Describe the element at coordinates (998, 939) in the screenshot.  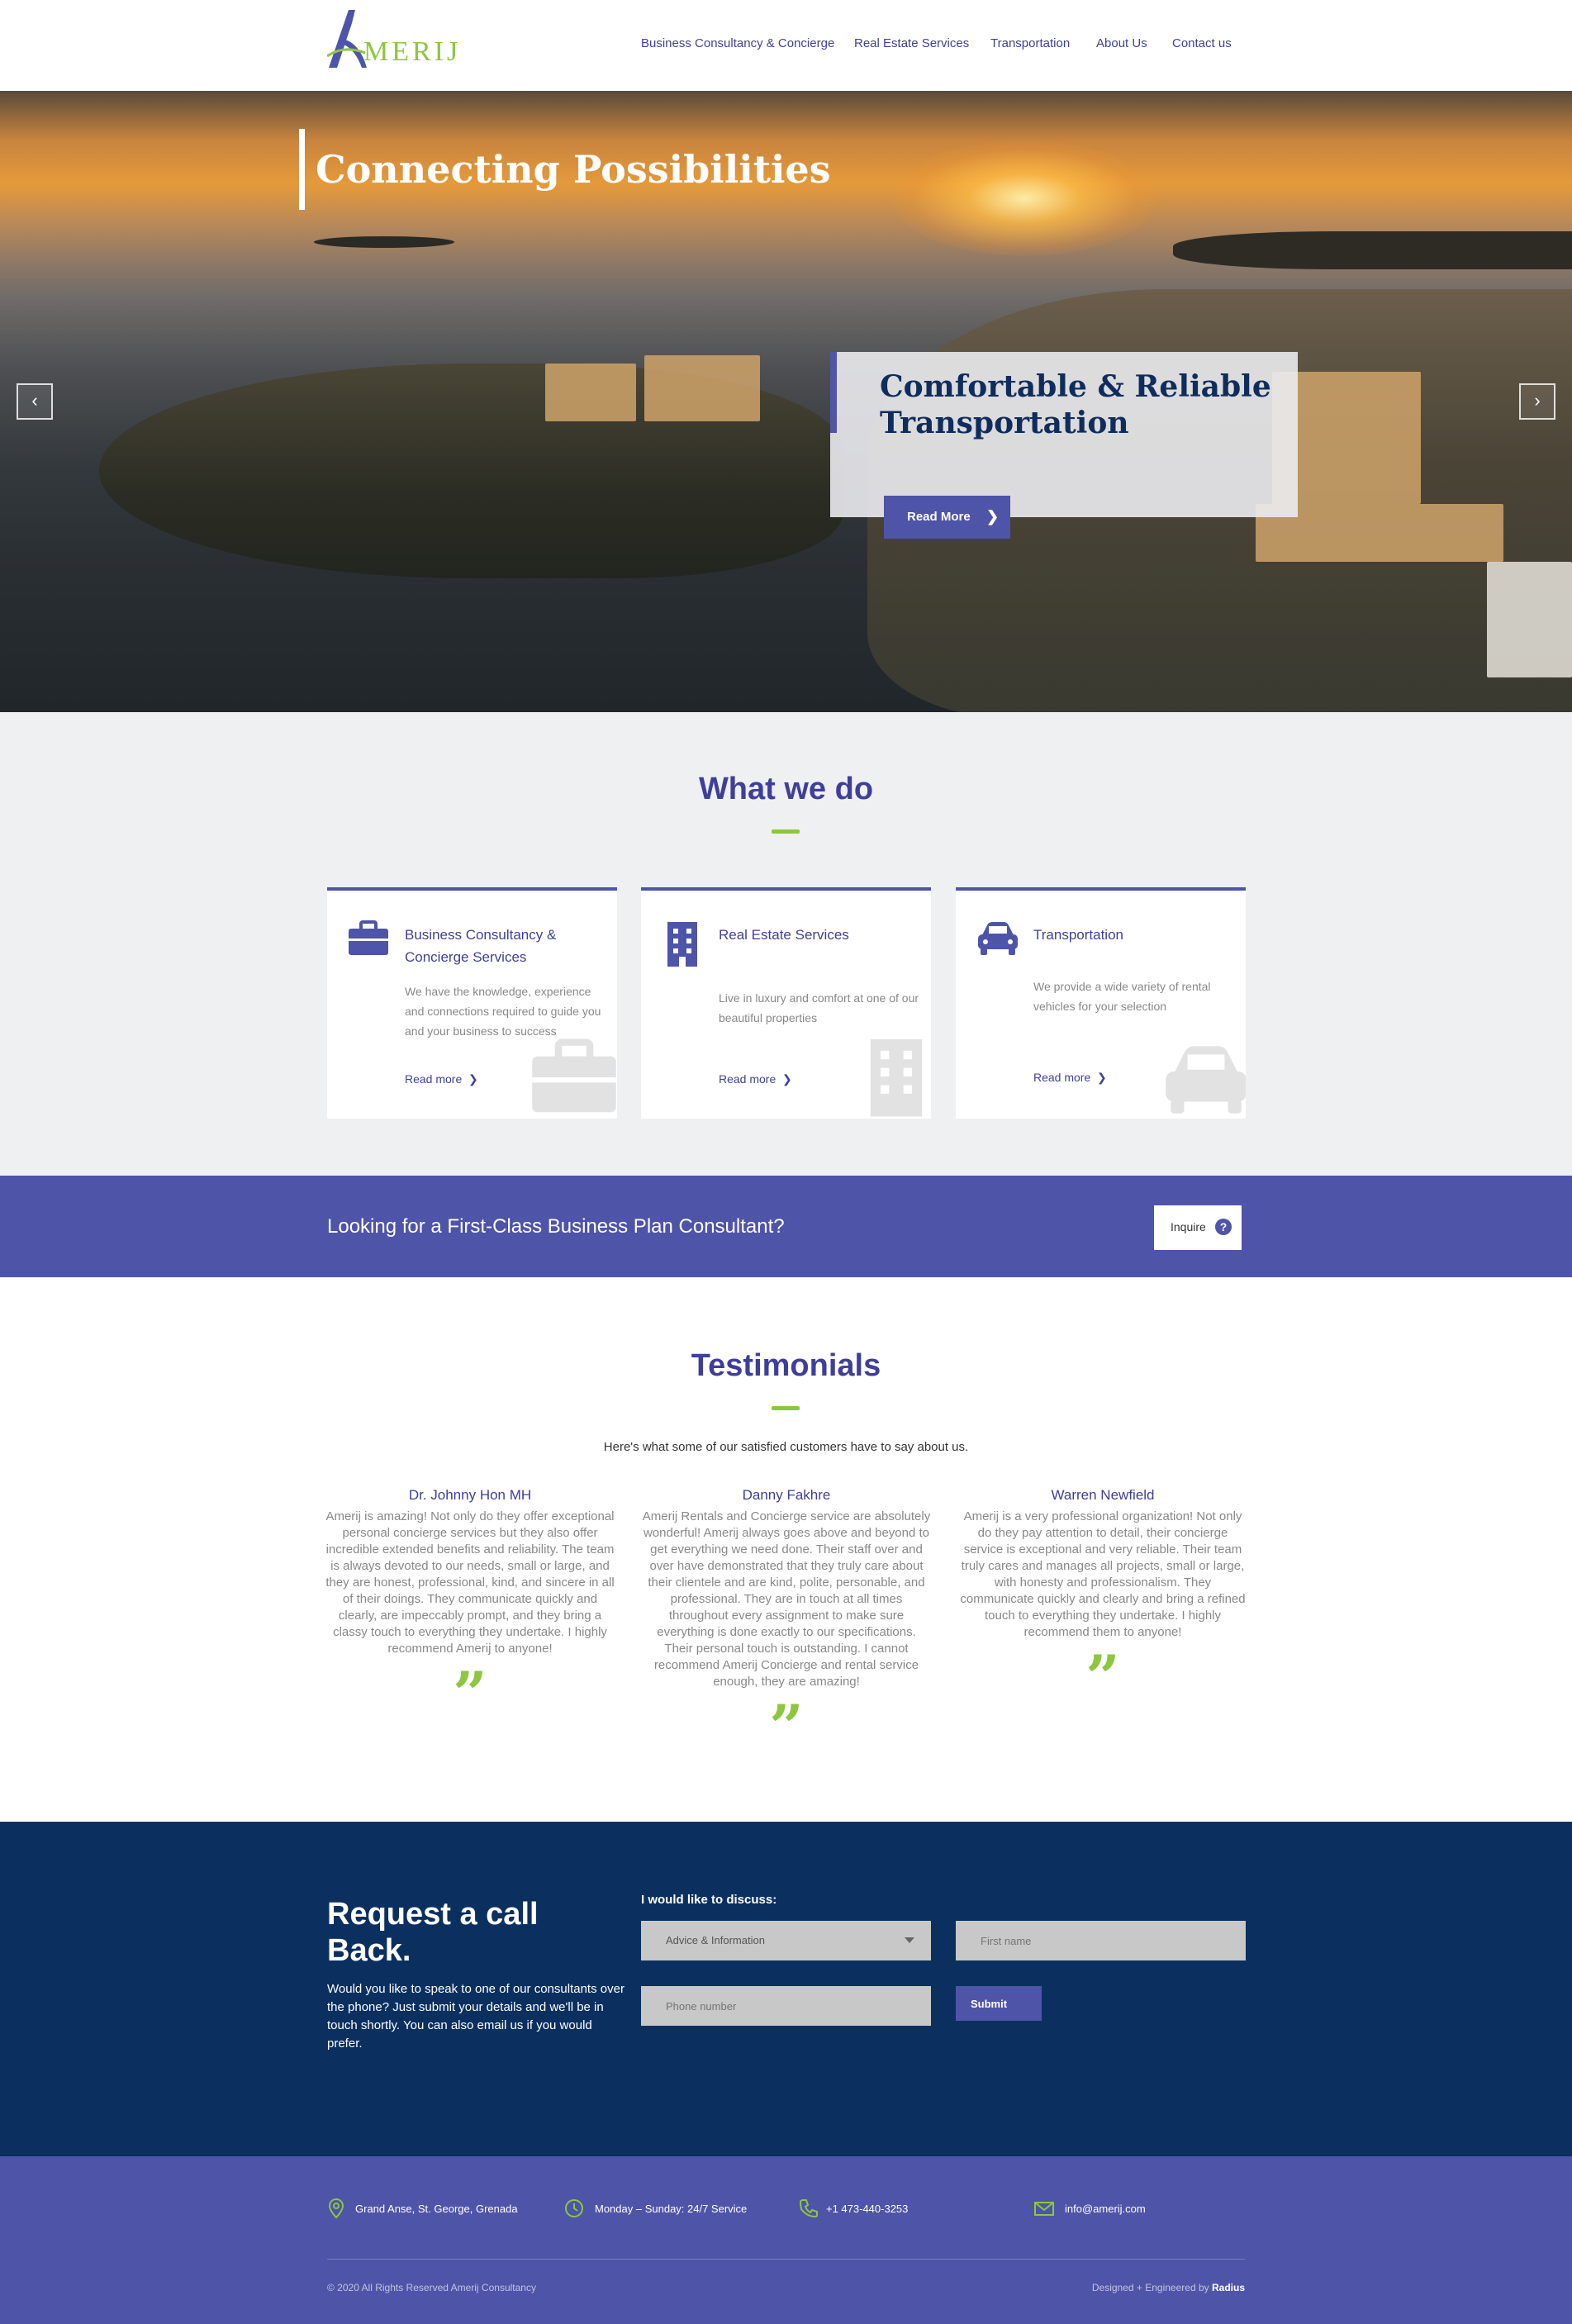
I see `car-icon` at that location.